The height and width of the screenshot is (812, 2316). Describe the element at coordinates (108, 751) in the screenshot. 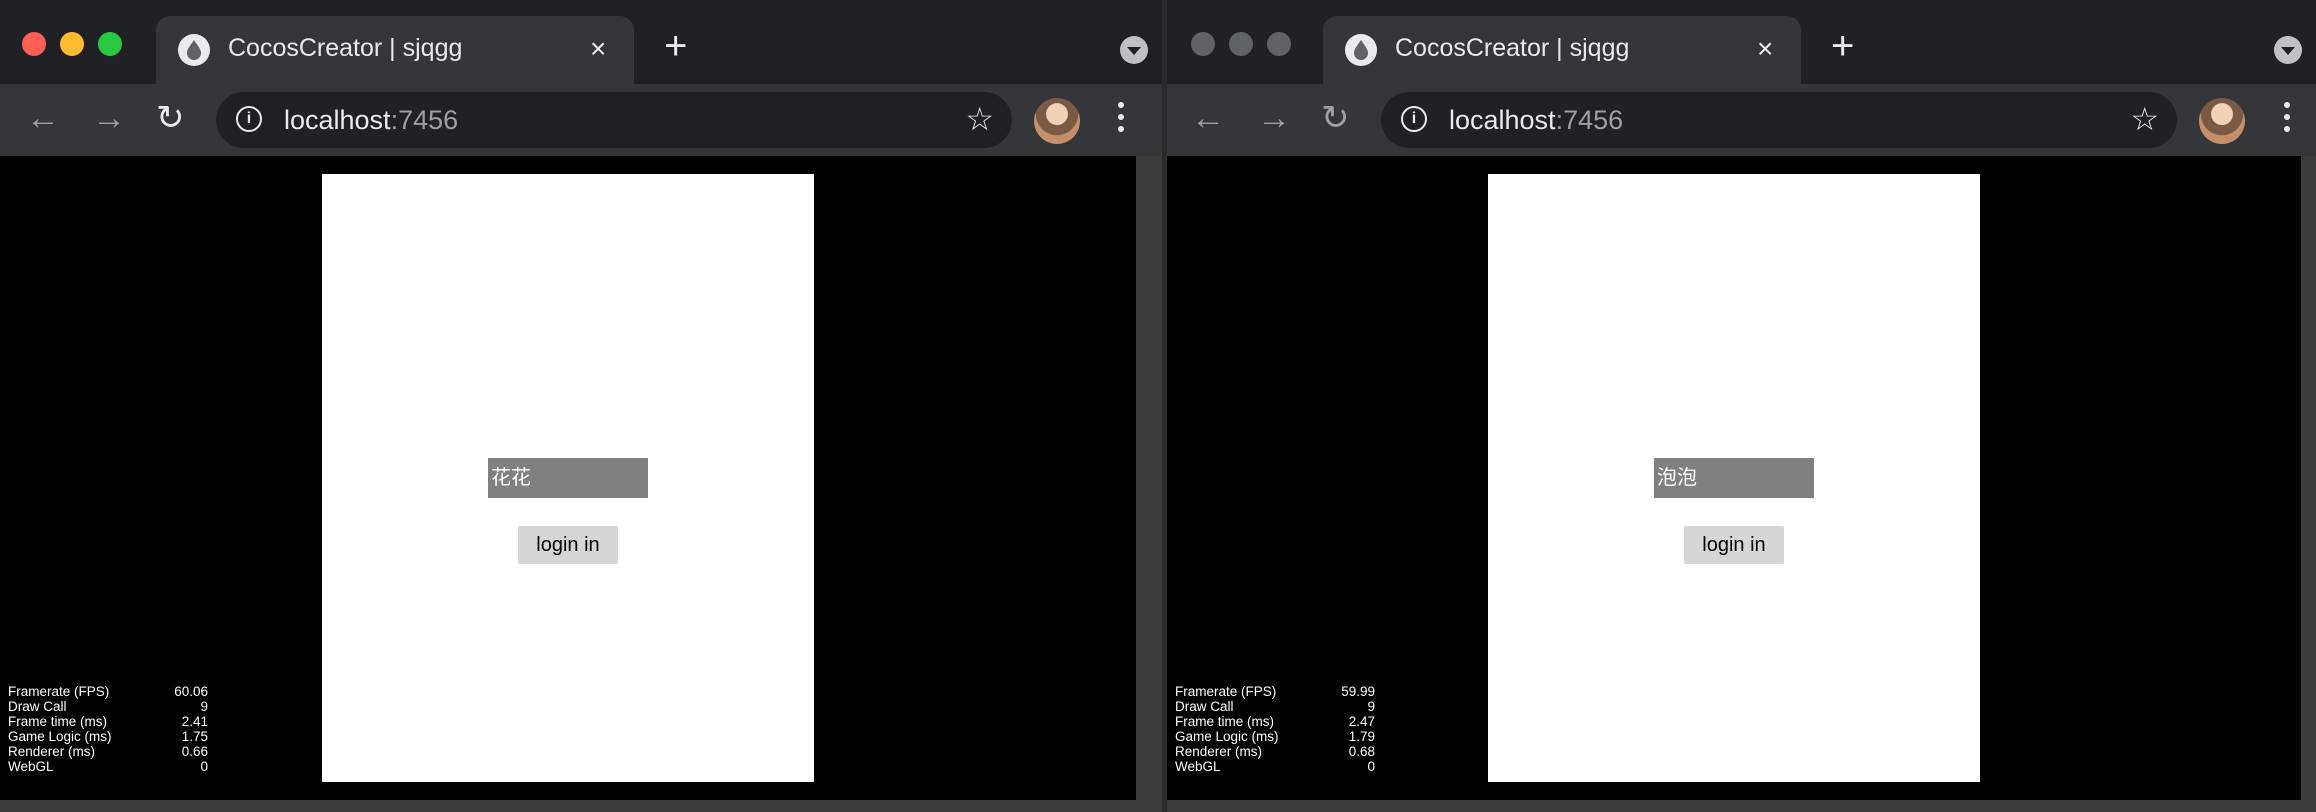

I see `stat-row: Renderer (ms) 0.66` at that location.